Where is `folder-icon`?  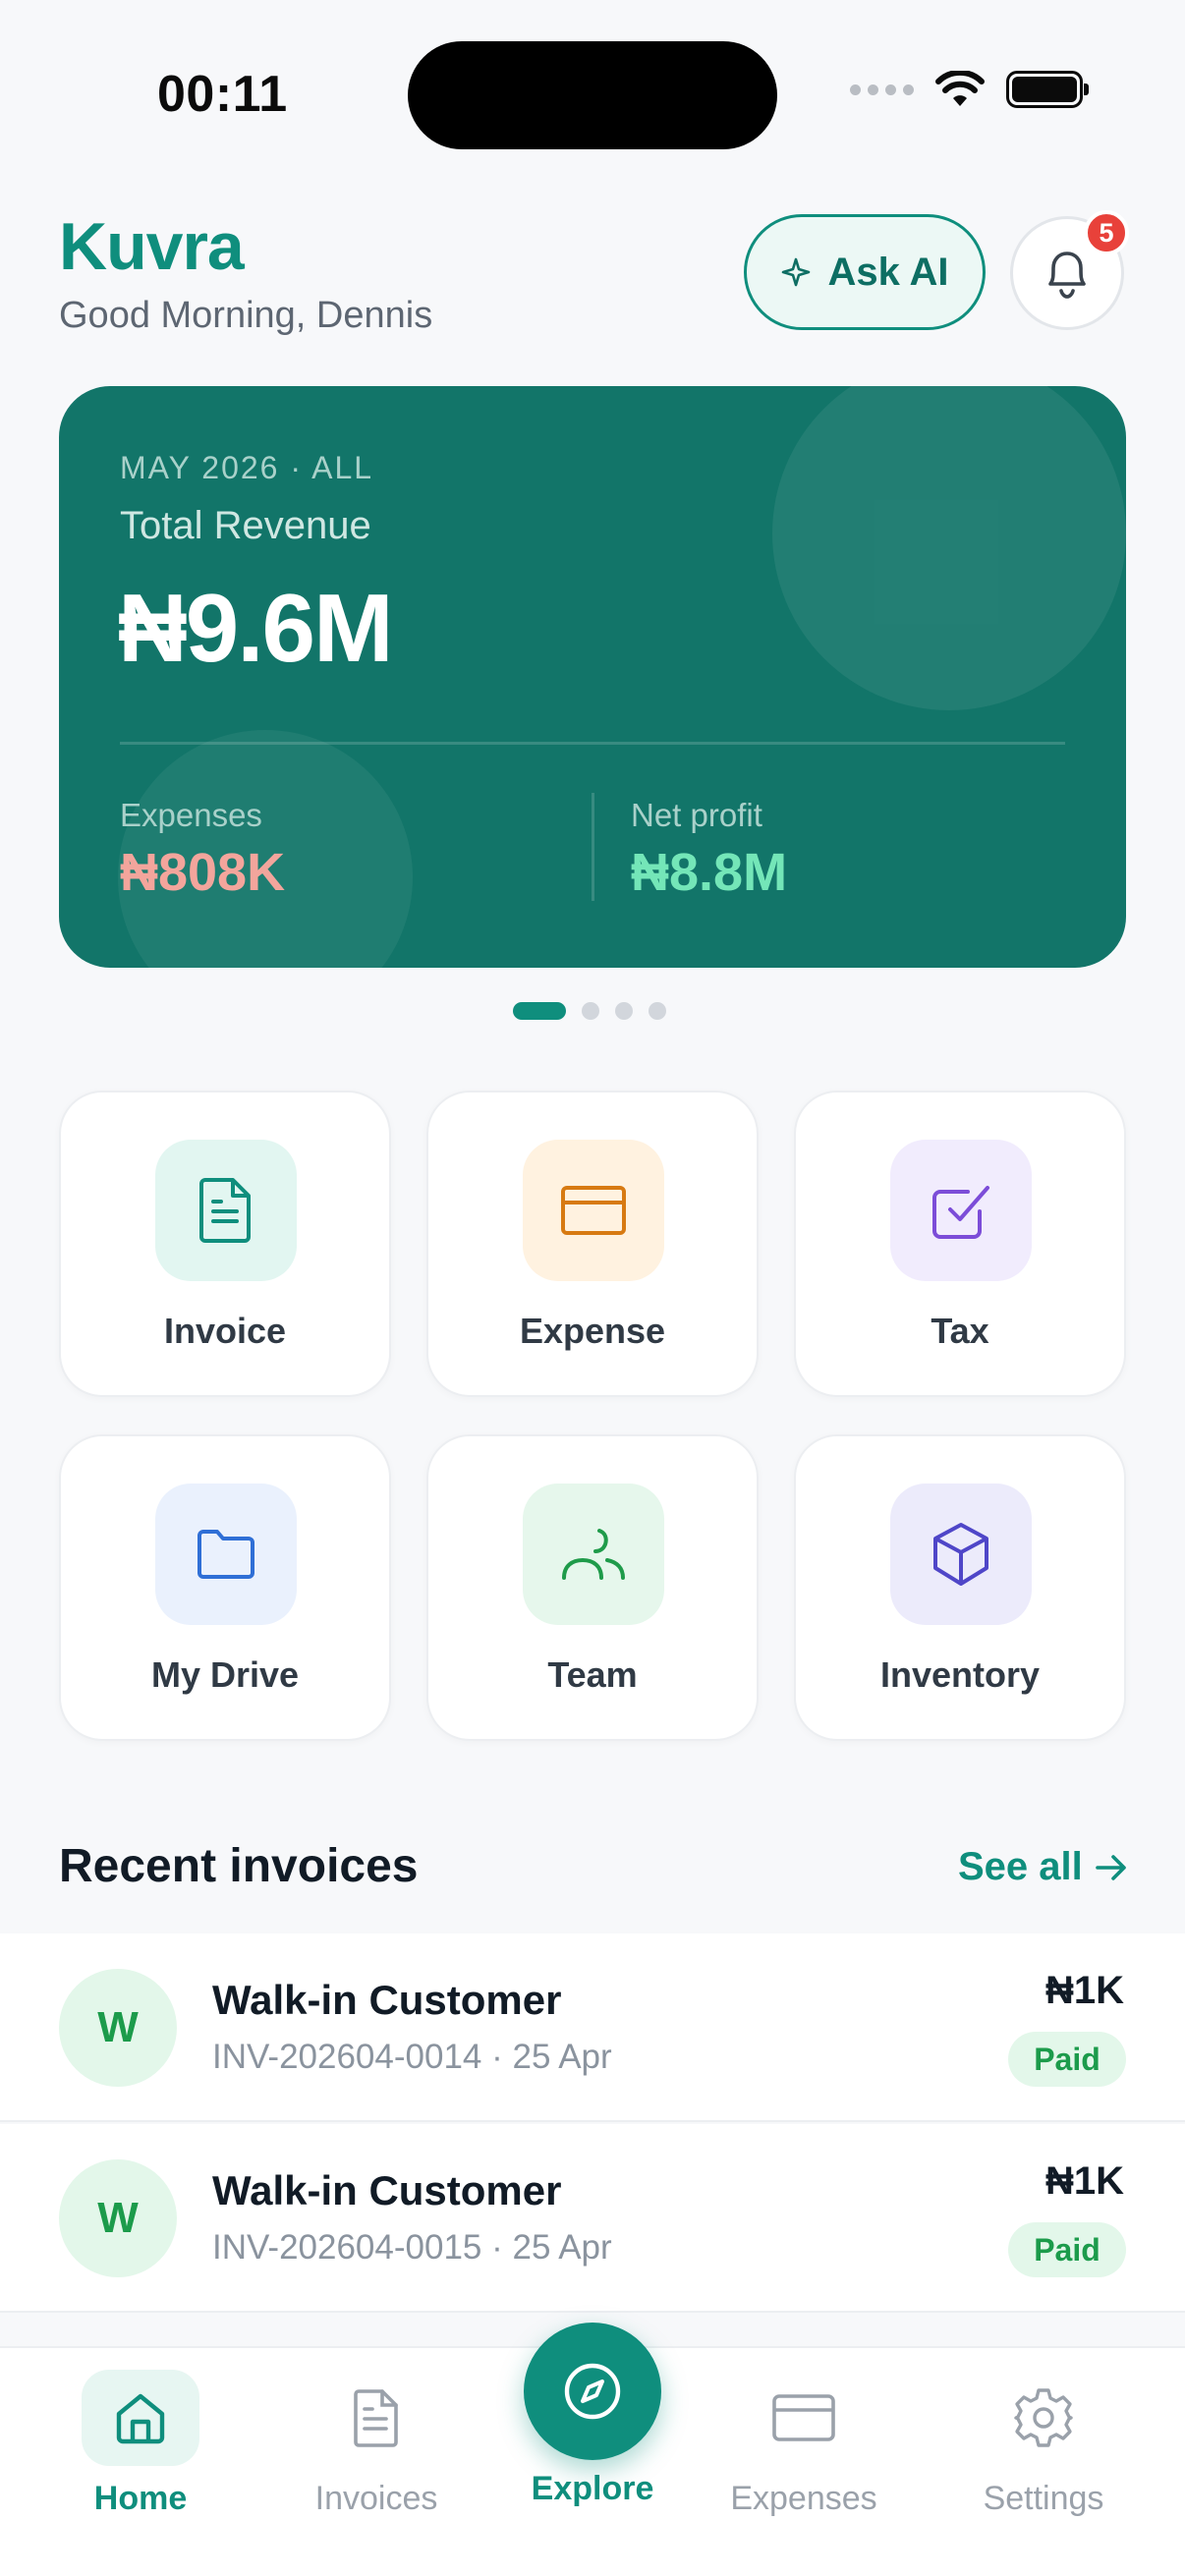
folder-icon is located at coordinates (226, 1554).